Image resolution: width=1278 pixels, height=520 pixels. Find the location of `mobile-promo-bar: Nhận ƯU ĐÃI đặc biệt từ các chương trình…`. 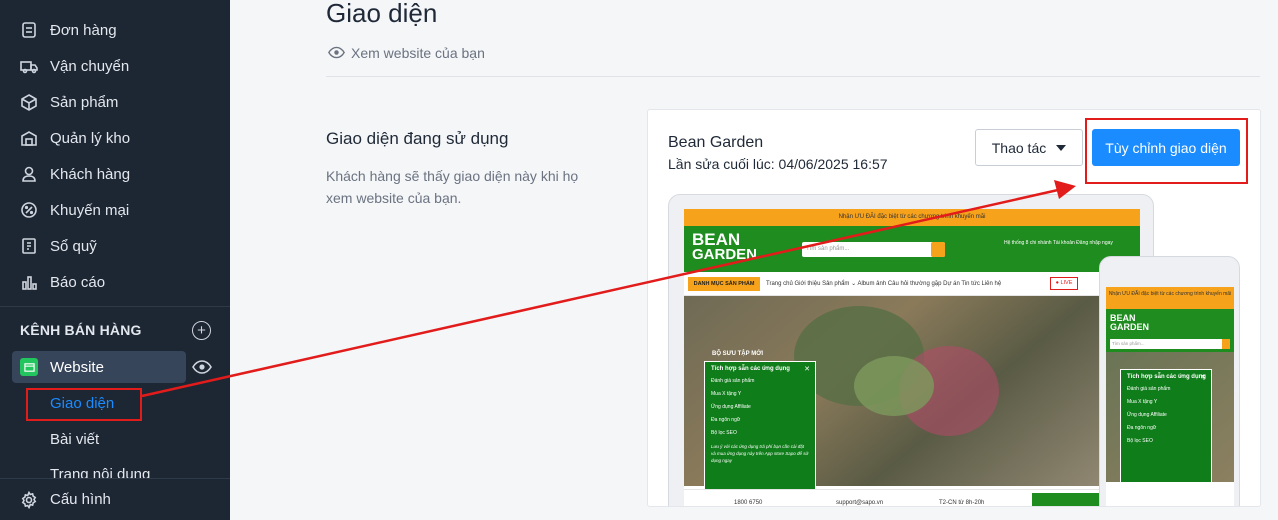

mobile-promo-bar: Nhận ƯU ĐÃI đặc biệt từ các chương trình… is located at coordinates (1170, 298).